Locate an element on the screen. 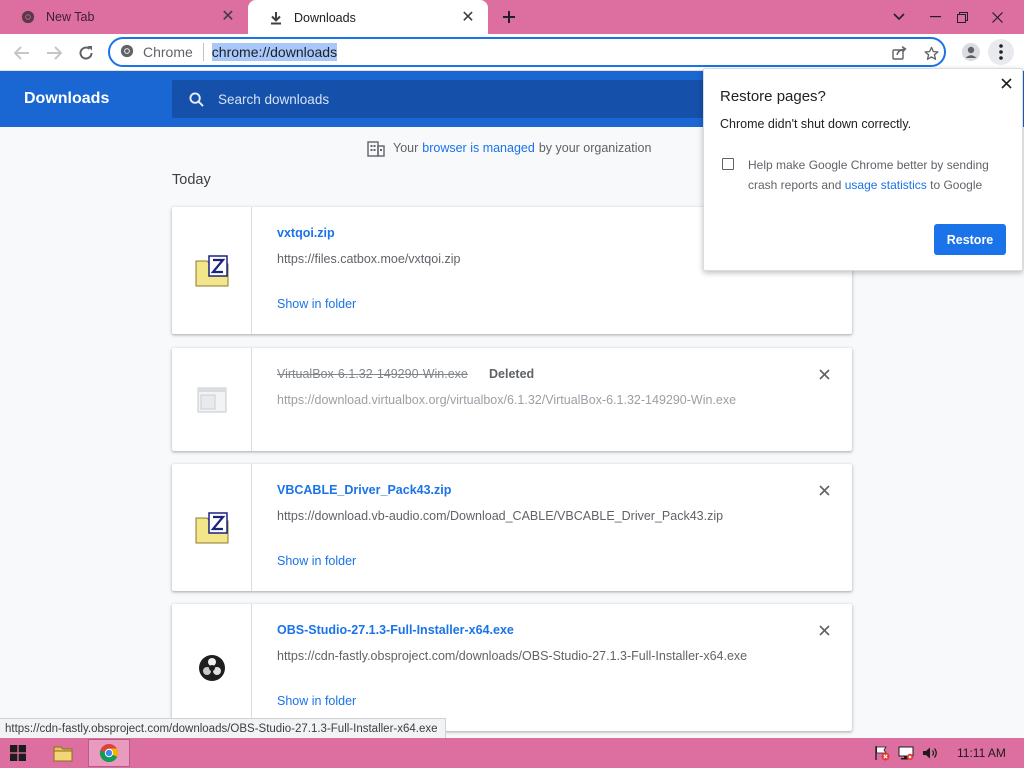  managed-suffix: by your organization is located at coordinates (595, 148).